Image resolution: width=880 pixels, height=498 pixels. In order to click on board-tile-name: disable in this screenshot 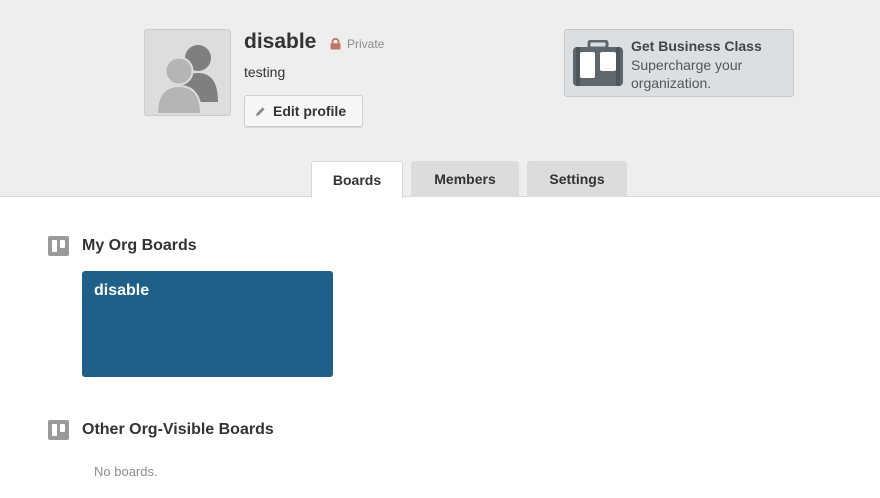, I will do `click(122, 290)`.